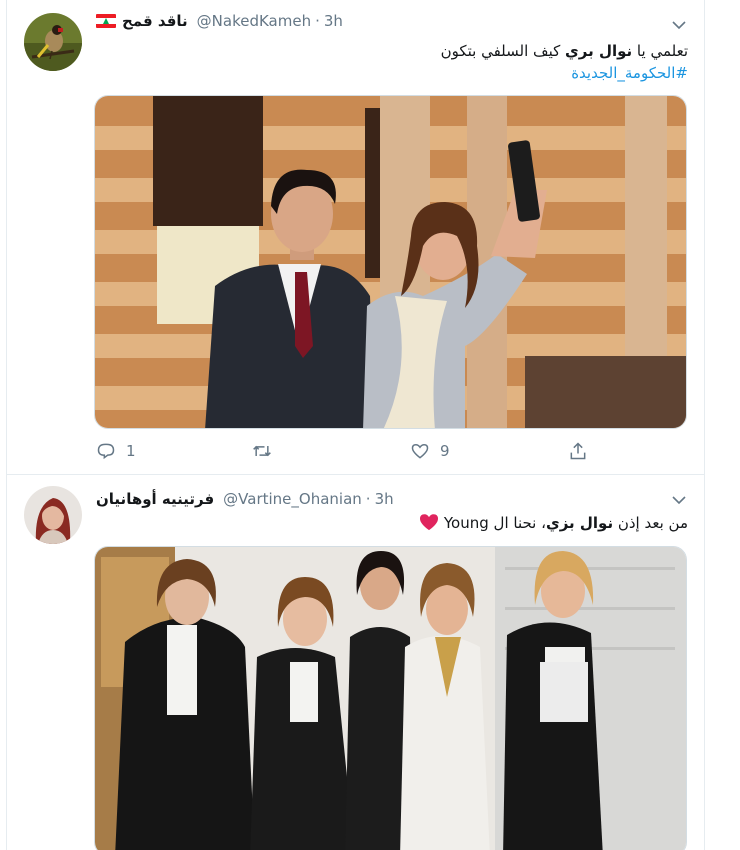  Describe the element at coordinates (579, 523) in the screenshot. I see `text-bold-name: نوال بزي` at that location.